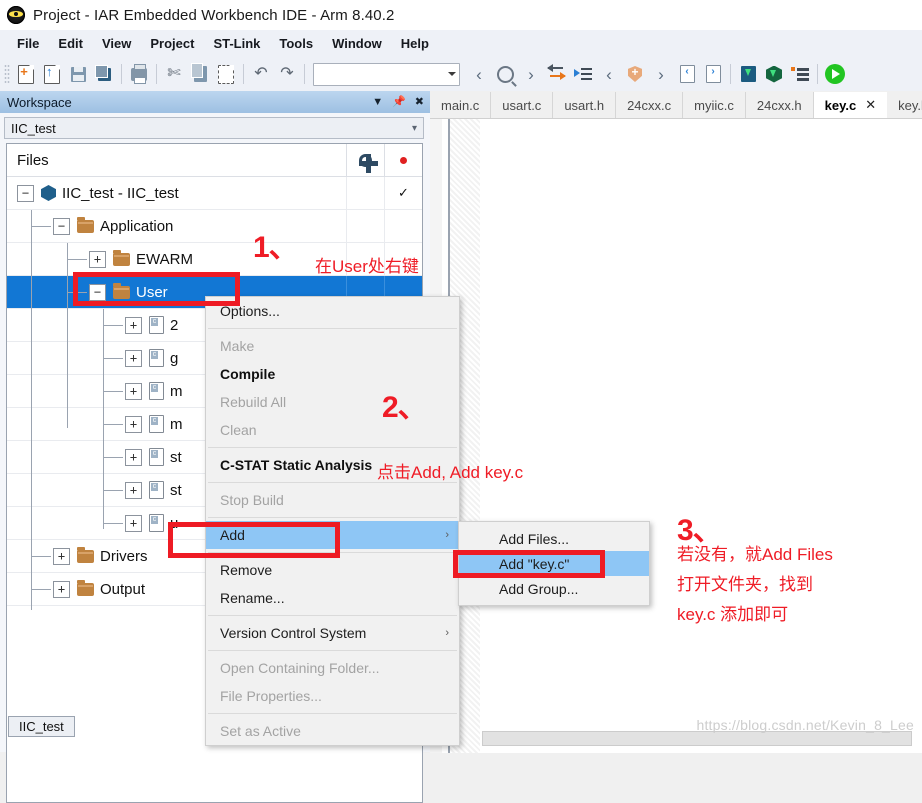 This screenshot has width=922, height=803. Describe the element at coordinates (386, 74) in the screenshot. I see `quick-search-combo` at that location.